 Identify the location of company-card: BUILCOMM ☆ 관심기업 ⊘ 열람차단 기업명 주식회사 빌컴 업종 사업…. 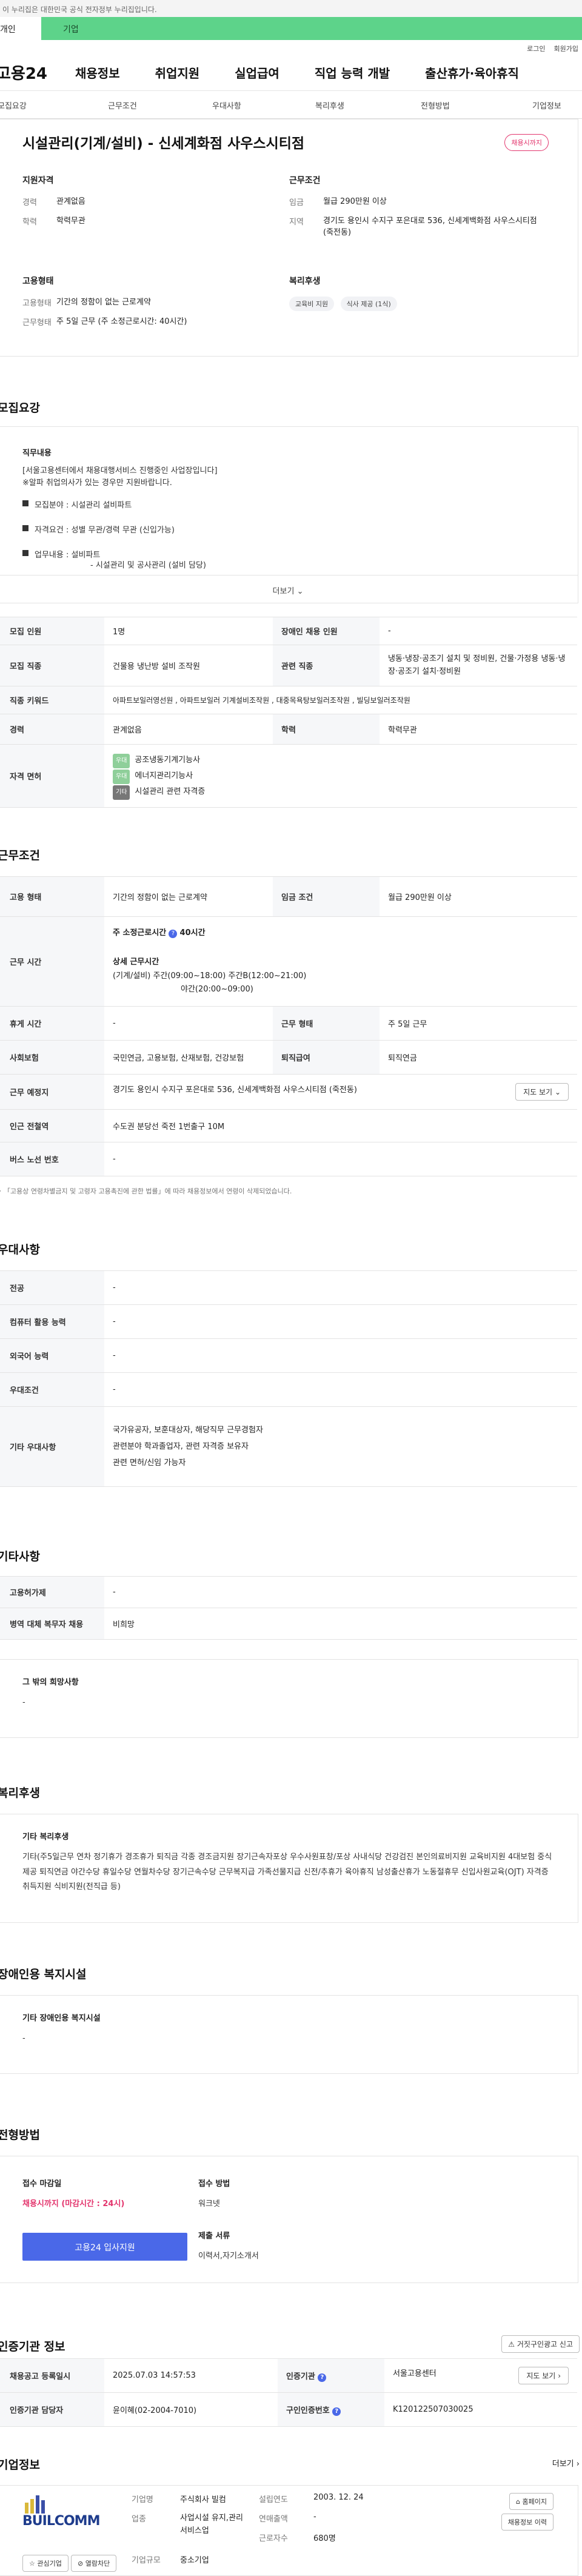
(289, 2530).